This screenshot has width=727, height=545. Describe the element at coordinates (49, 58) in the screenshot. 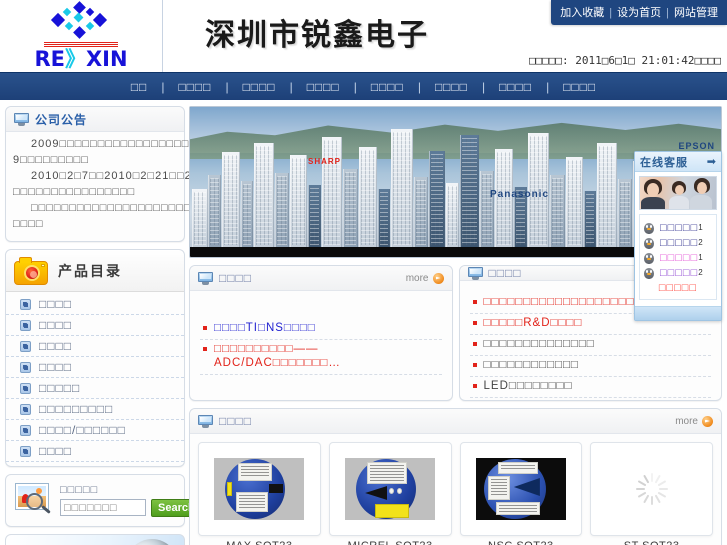

I see `logo-word-left: RE` at that location.